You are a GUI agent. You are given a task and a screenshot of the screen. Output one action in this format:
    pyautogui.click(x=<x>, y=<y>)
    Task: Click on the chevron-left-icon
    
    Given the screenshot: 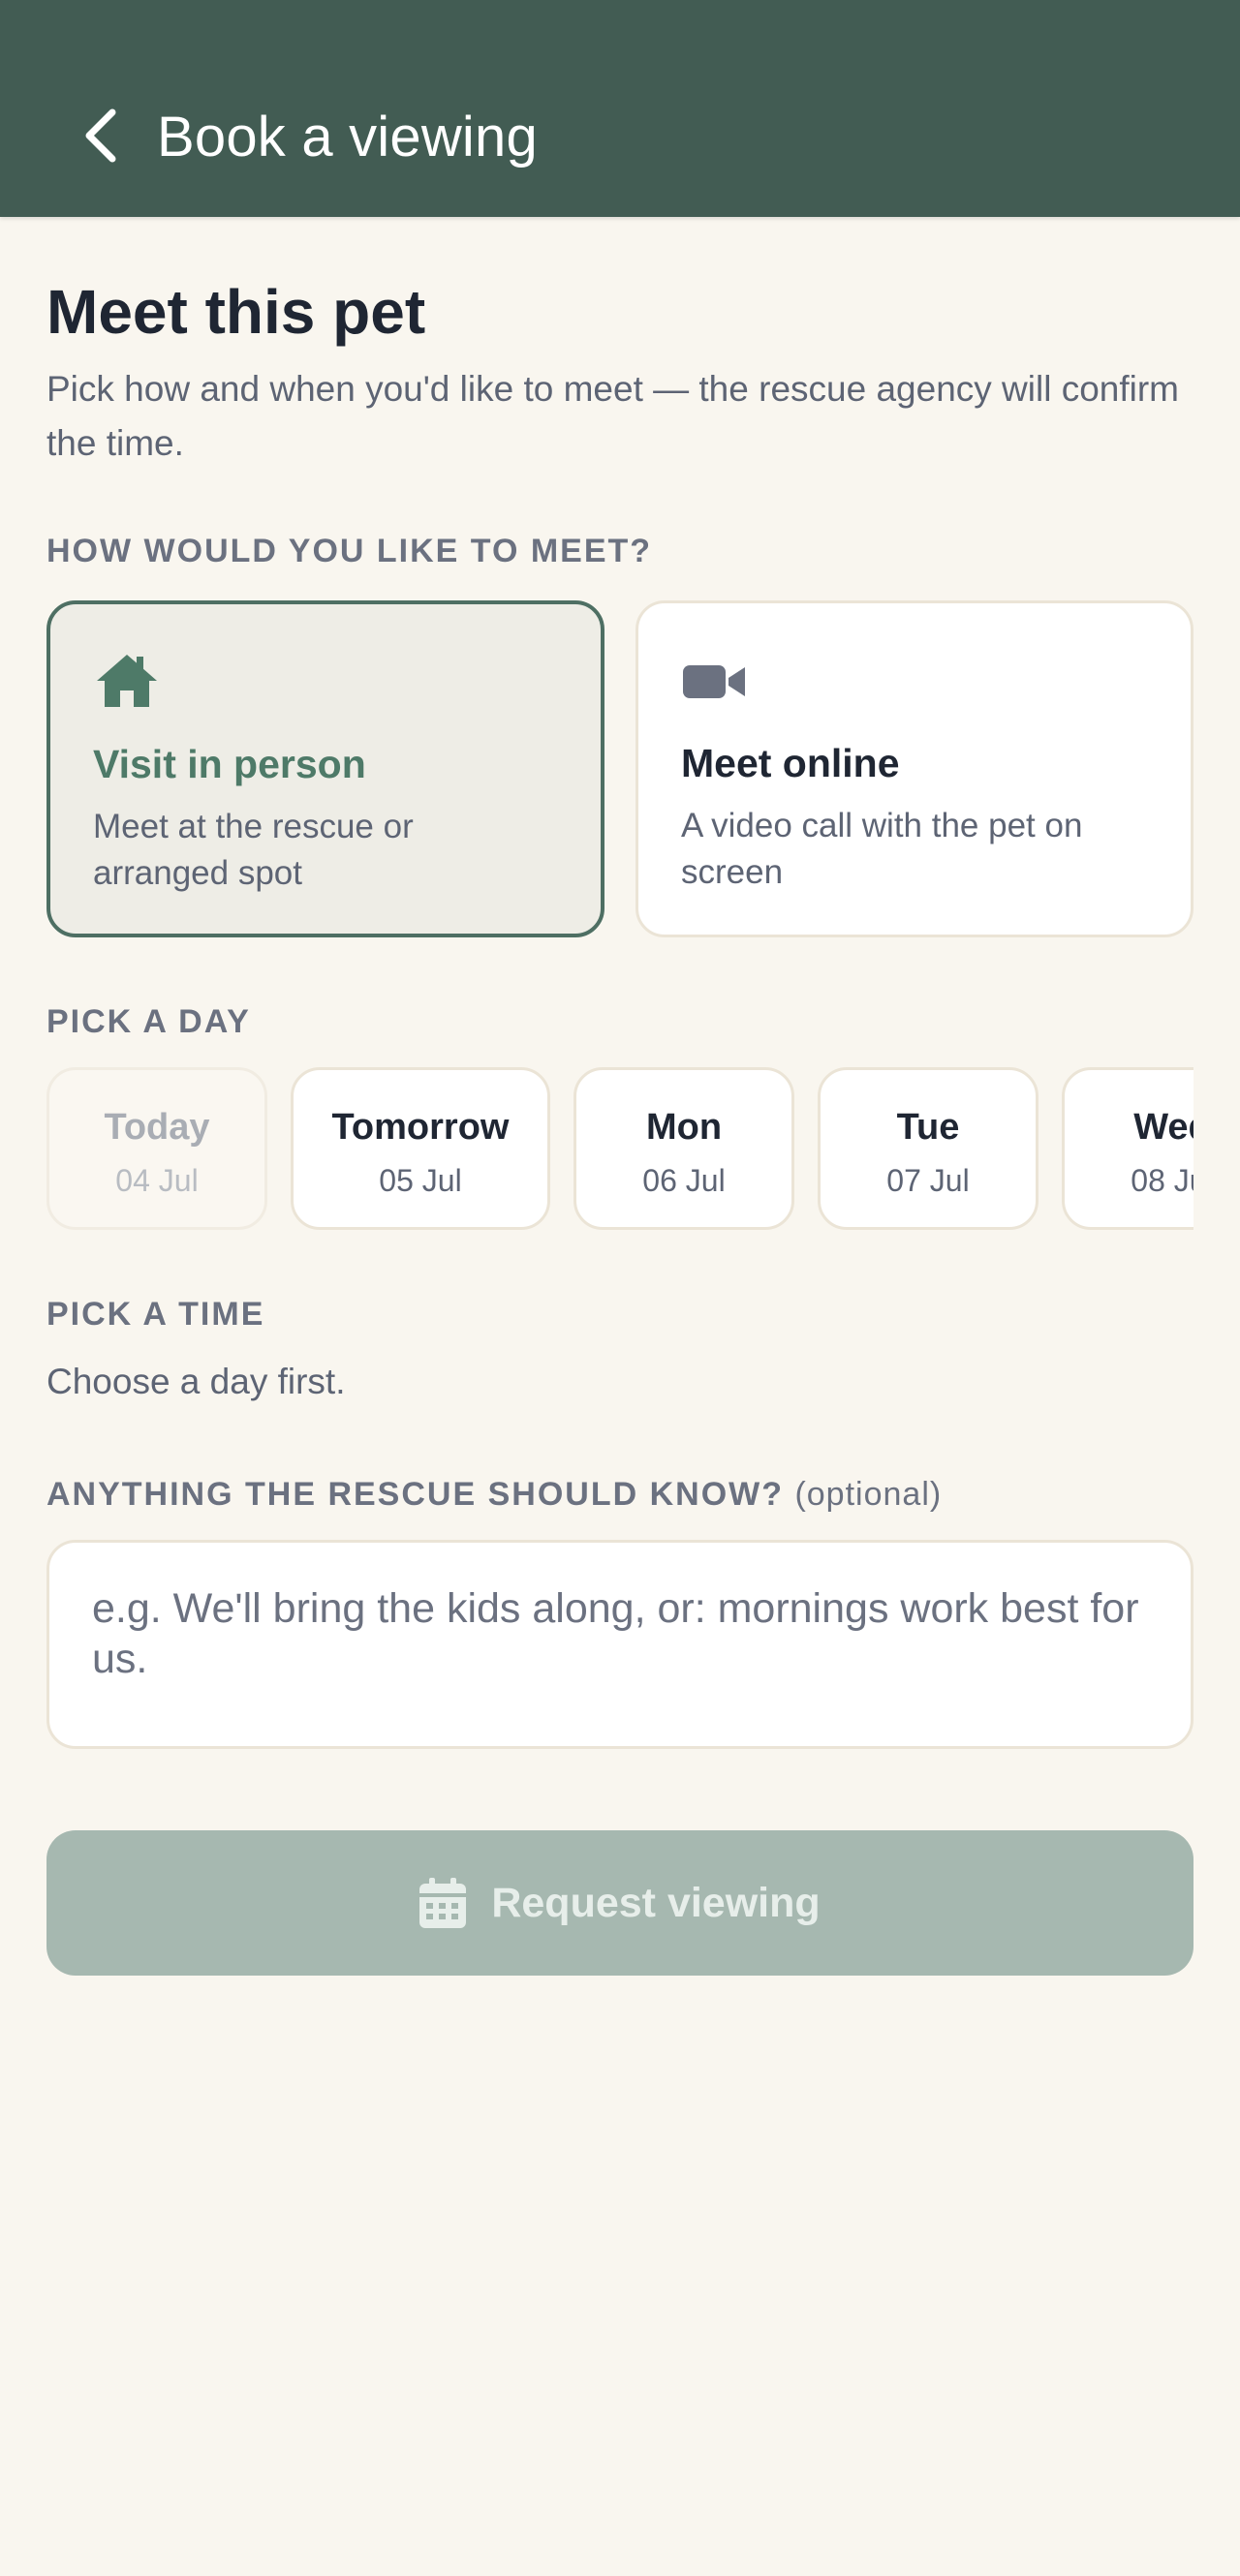 What is the action you would take?
    pyautogui.click(x=100, y=135)
    